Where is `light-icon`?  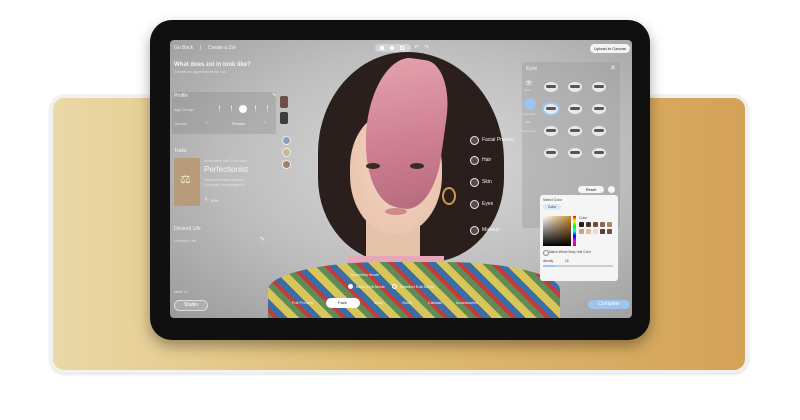
light-icon is located at coordinates (392, 48).